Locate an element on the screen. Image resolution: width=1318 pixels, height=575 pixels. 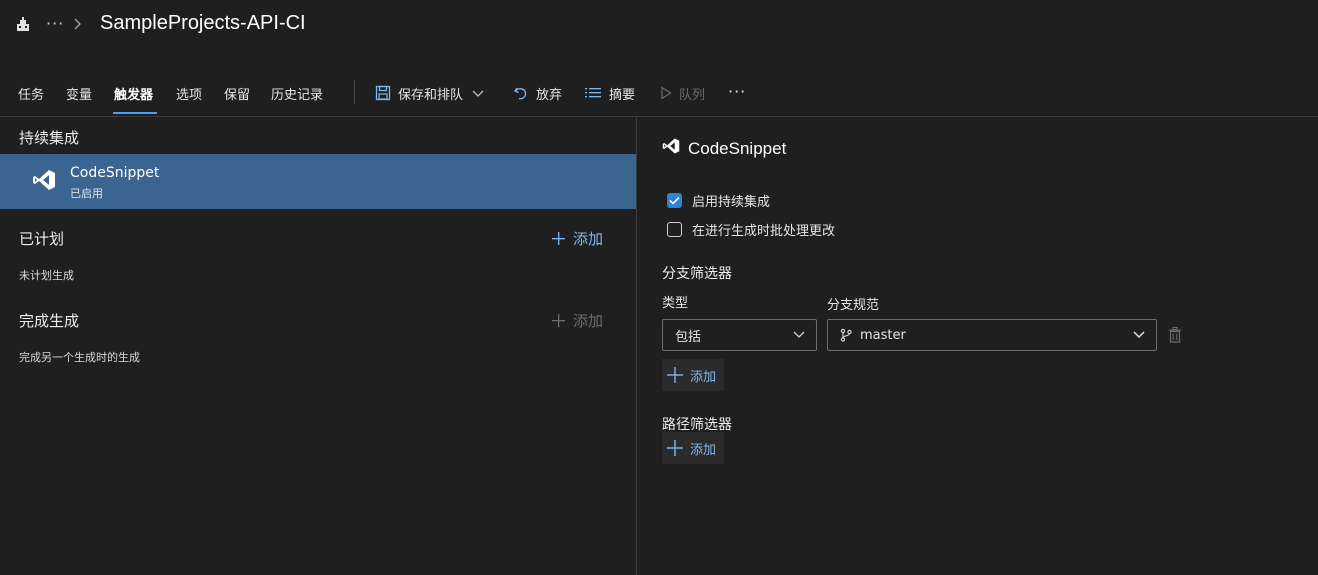
add-path-filter-button: 添加 is located at coordinates (693, 448).